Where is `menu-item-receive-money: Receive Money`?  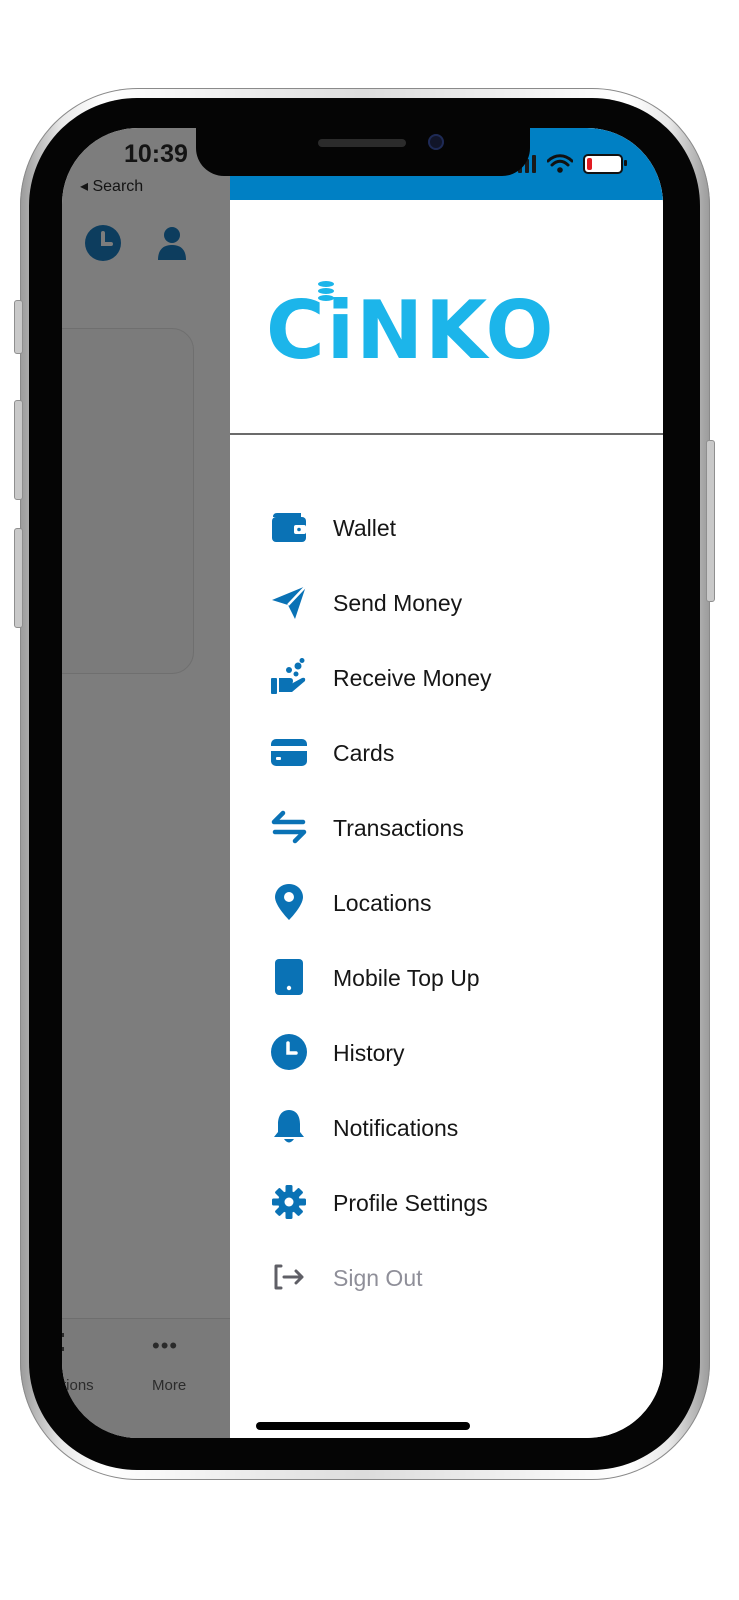
menu-item-receive-money: Receive Money is located at coordinates (446, 676).